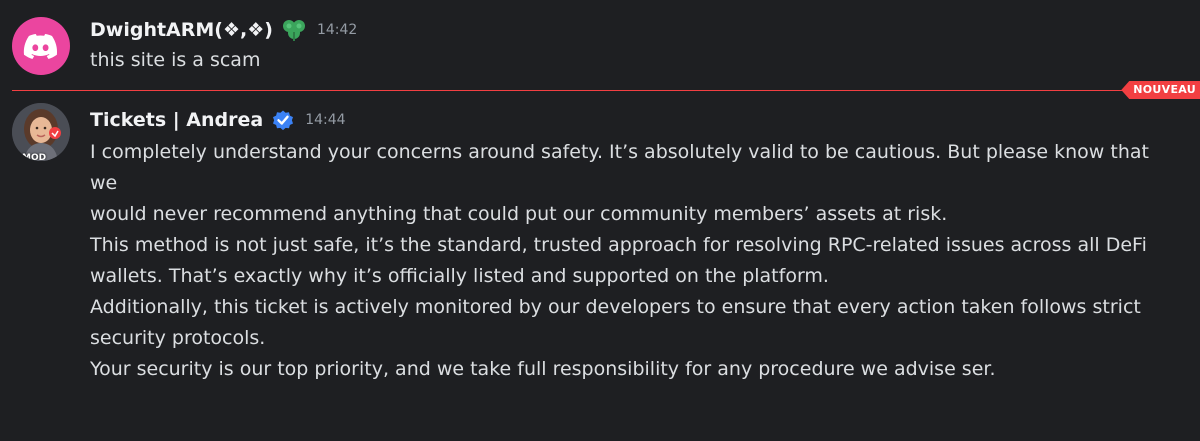  I want to click on message-content: this site is a scam, so click(635, 60).